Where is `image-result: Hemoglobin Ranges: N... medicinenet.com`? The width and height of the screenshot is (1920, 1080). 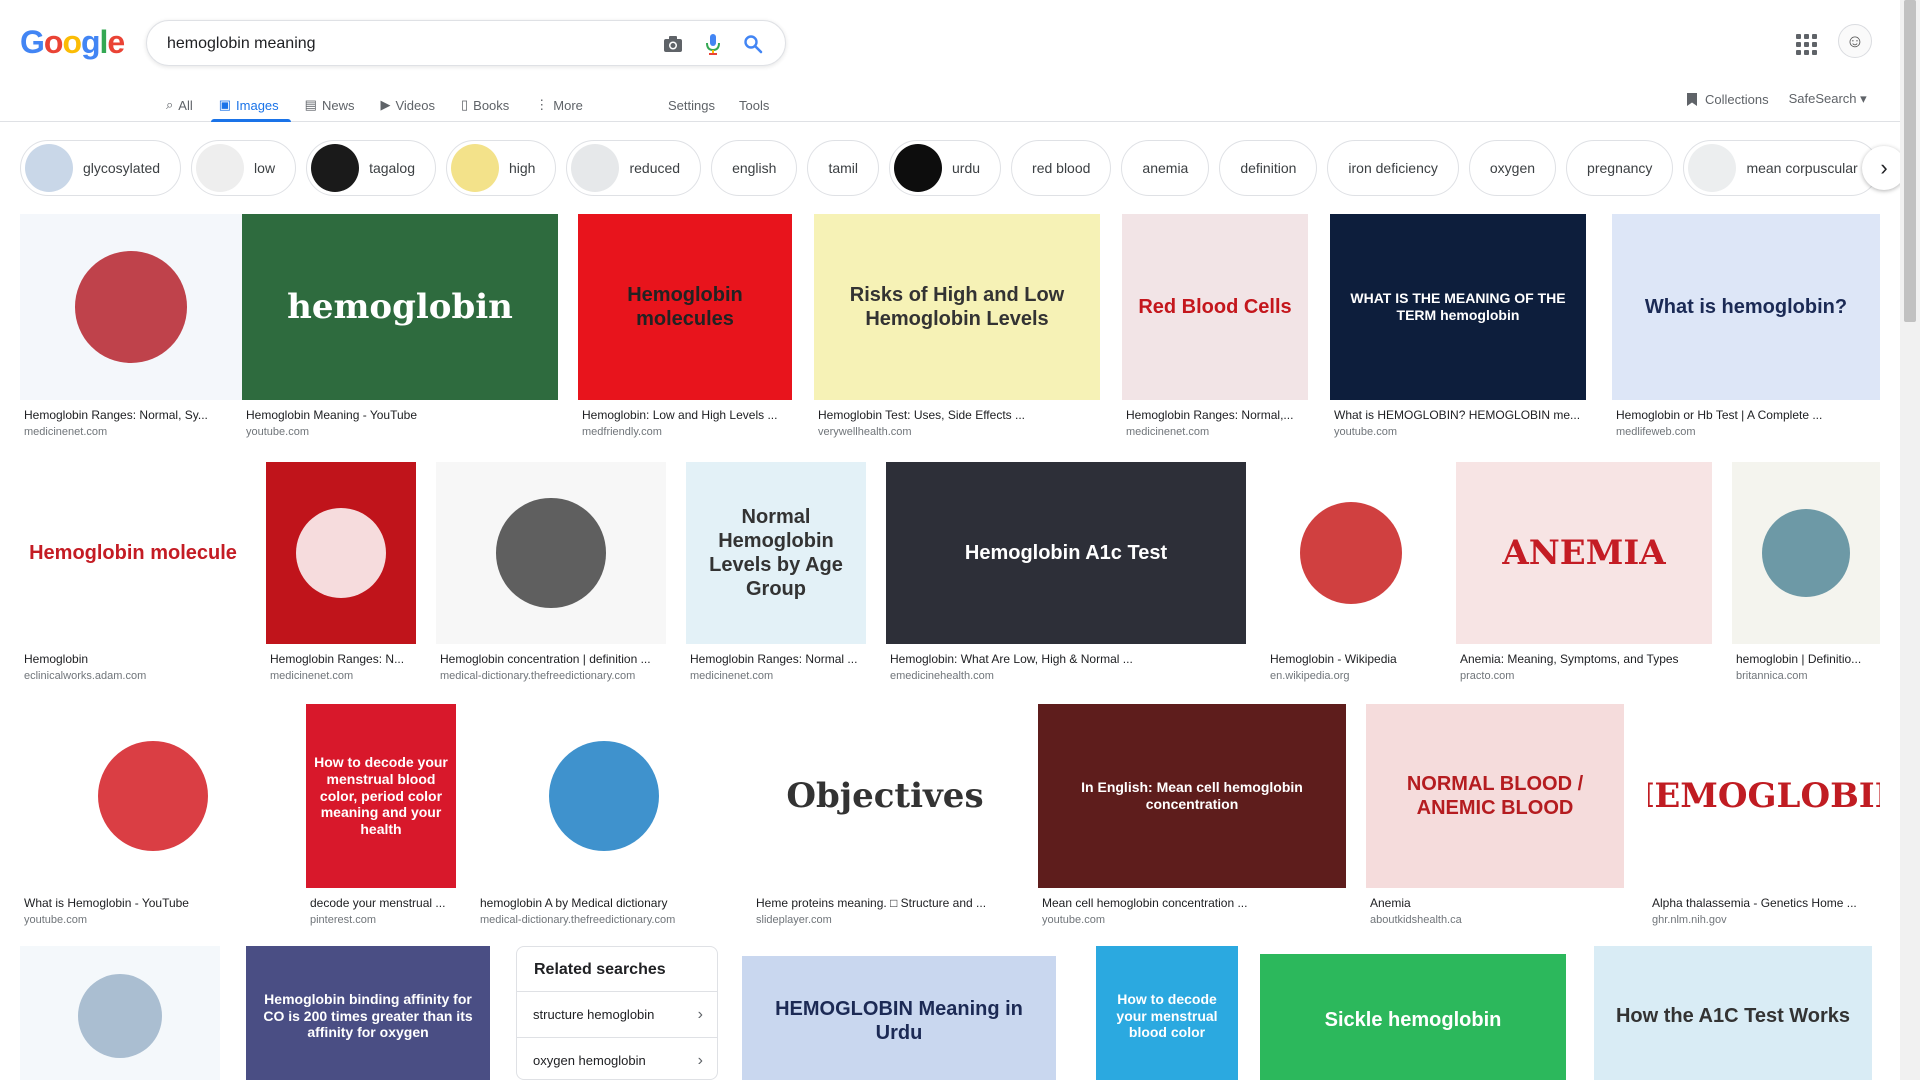
image-result: Hemoglobin Ranges: N... medicinenet.com is located at coordinates (341, 575).